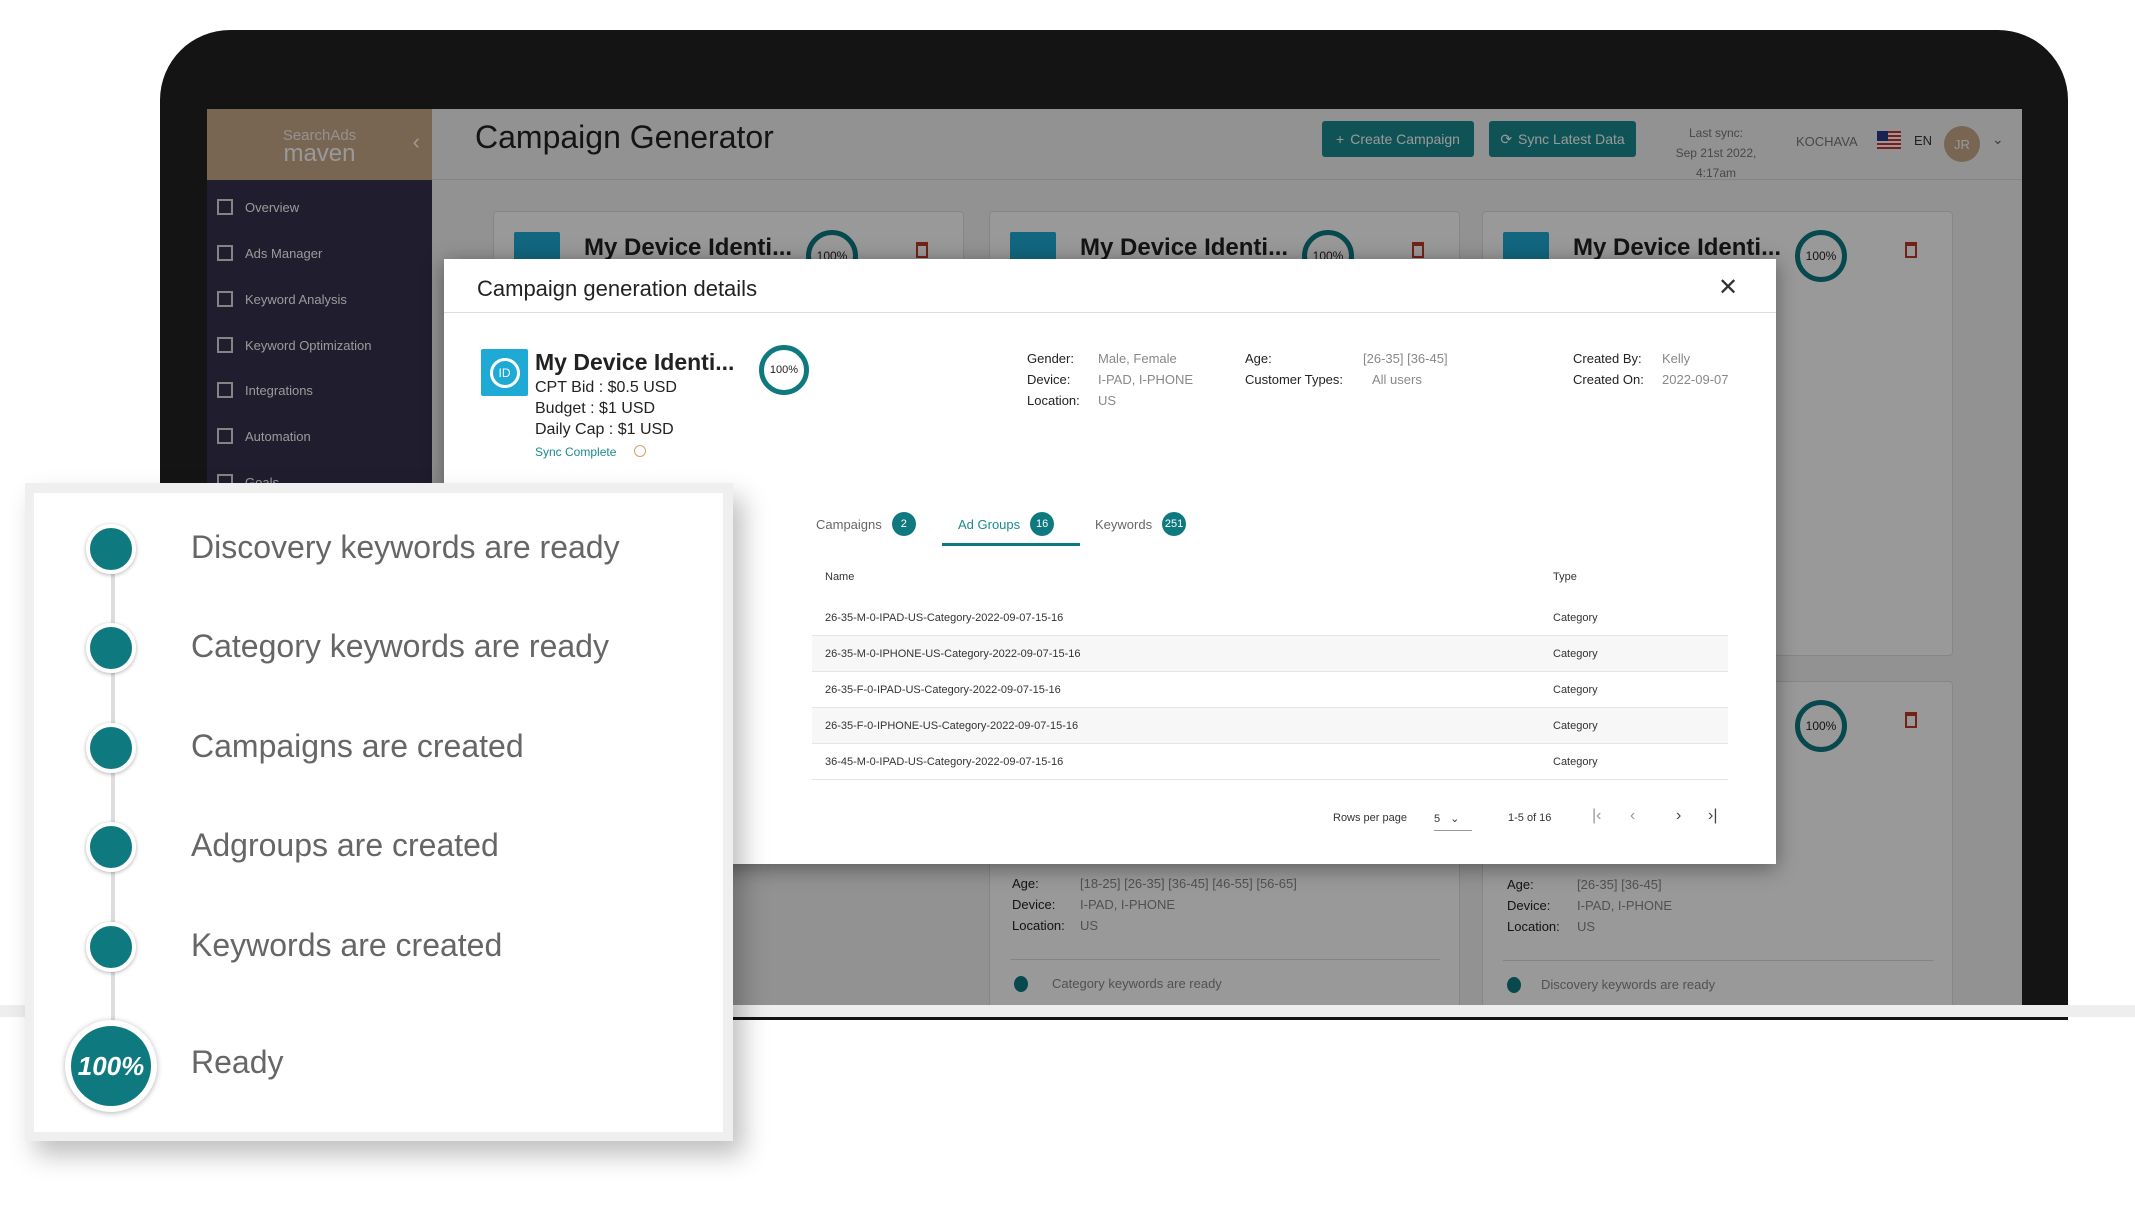 The width and height of the screenshot is (2135, 1209). I want to click on created-on-value: 2022-09-07, so click(1695, 379).